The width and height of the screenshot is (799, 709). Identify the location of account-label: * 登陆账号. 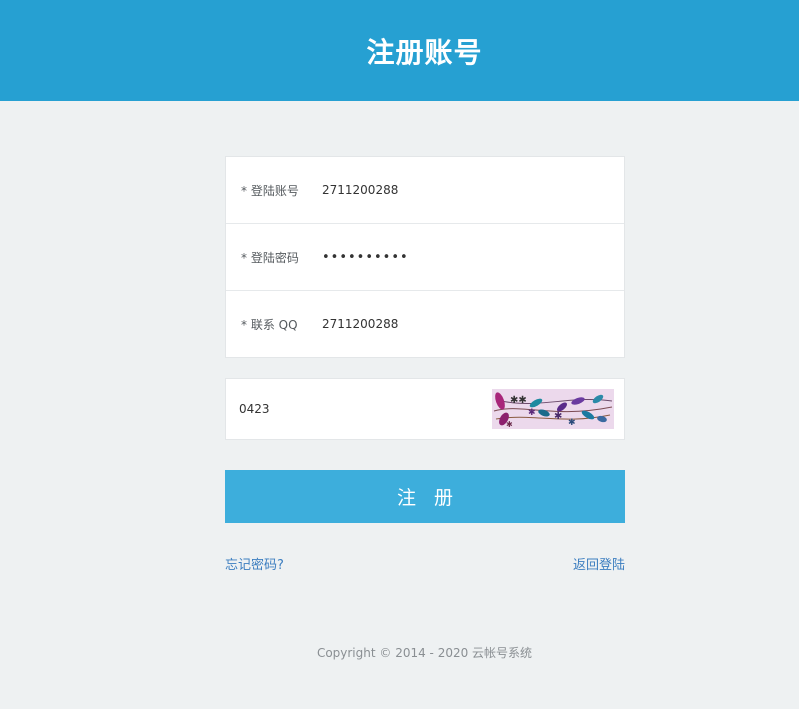
(270, 190).